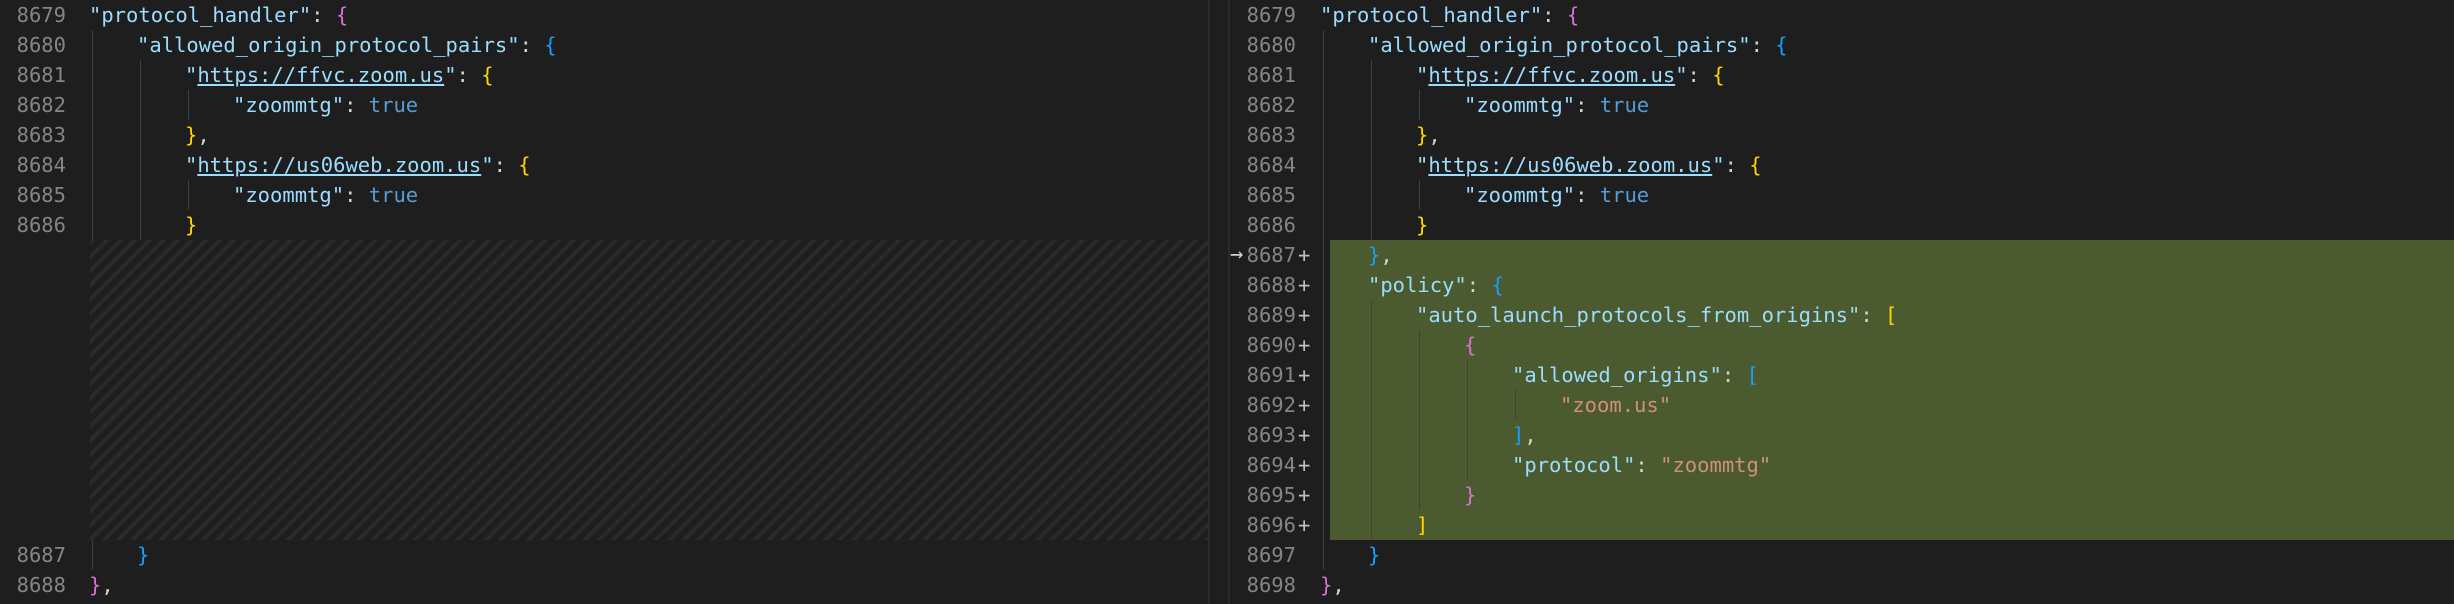 The height and width of the screenshot is (604, 2454). I want to click on line-number: 8686, so click(1271, 225).